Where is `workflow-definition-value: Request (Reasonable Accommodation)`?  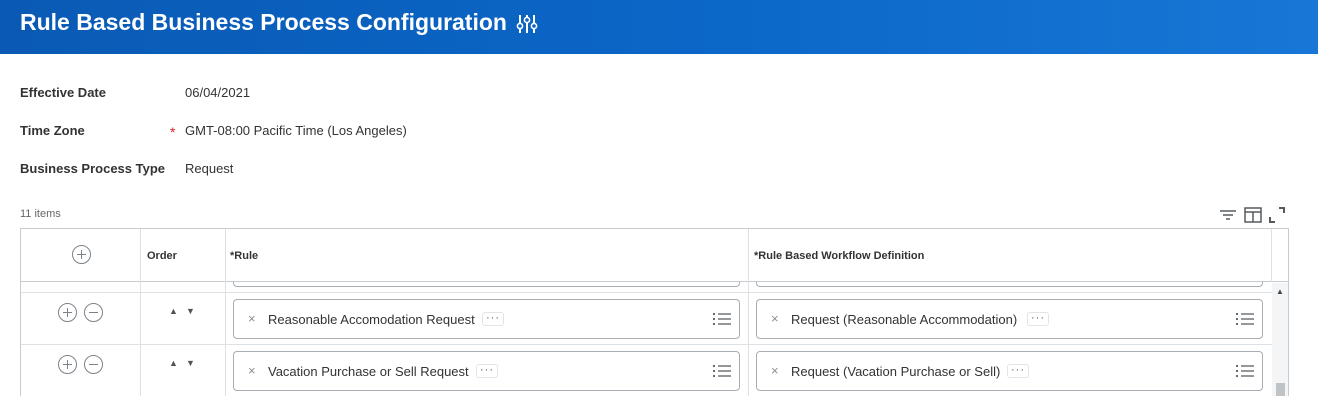 workflow-definition-value: Request (Reasonable Accommodation) is located at coordinates (904, 319).